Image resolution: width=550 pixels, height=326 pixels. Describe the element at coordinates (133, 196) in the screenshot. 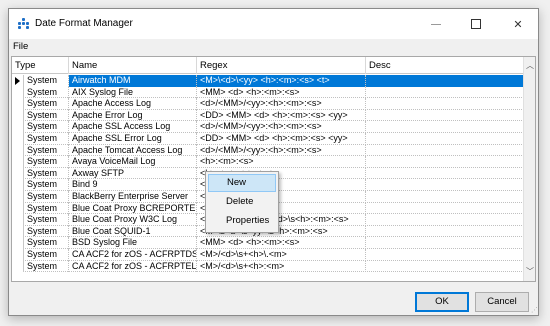

I see `cell-name: BlackBerry Enterprise Server` at that location.